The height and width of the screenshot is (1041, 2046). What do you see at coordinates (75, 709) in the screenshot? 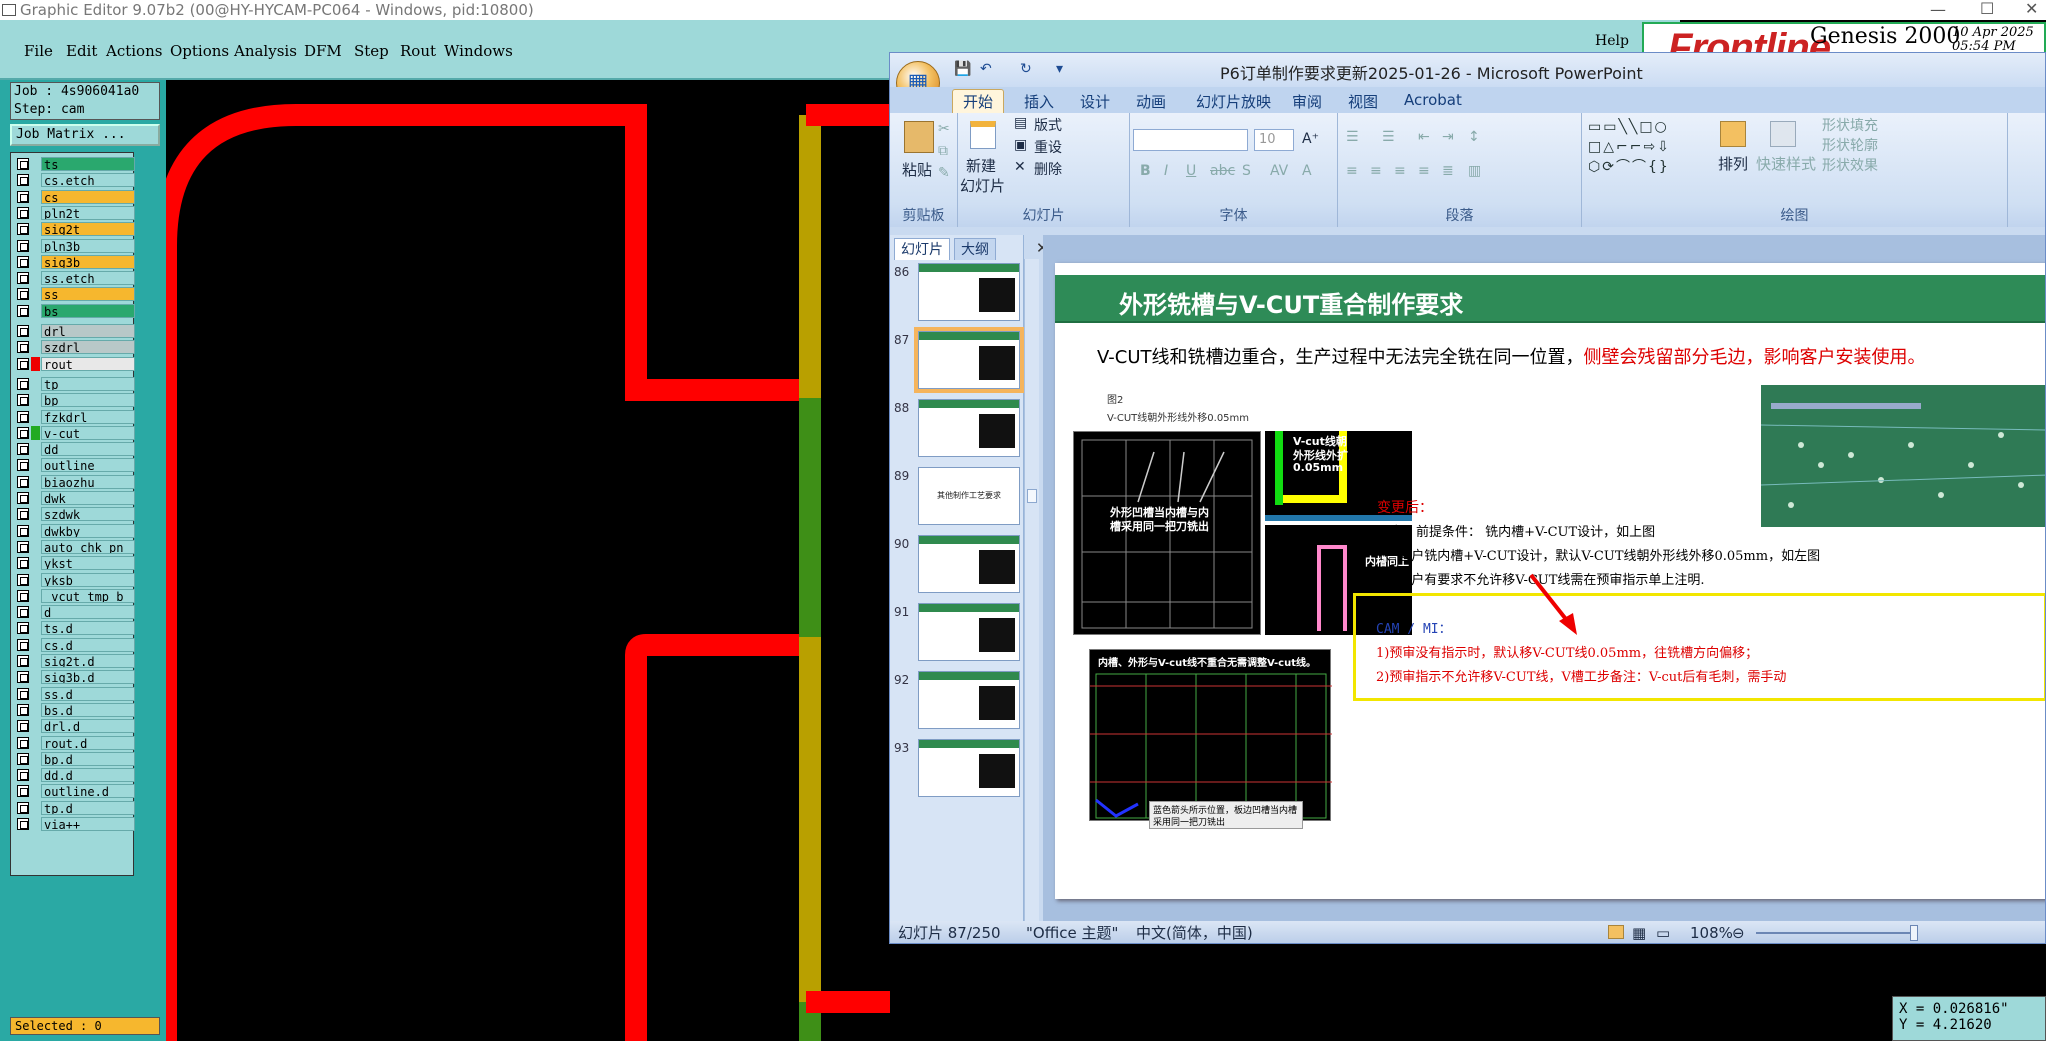
I see `layer-row: bs.d` at bounding box center [75, 709].